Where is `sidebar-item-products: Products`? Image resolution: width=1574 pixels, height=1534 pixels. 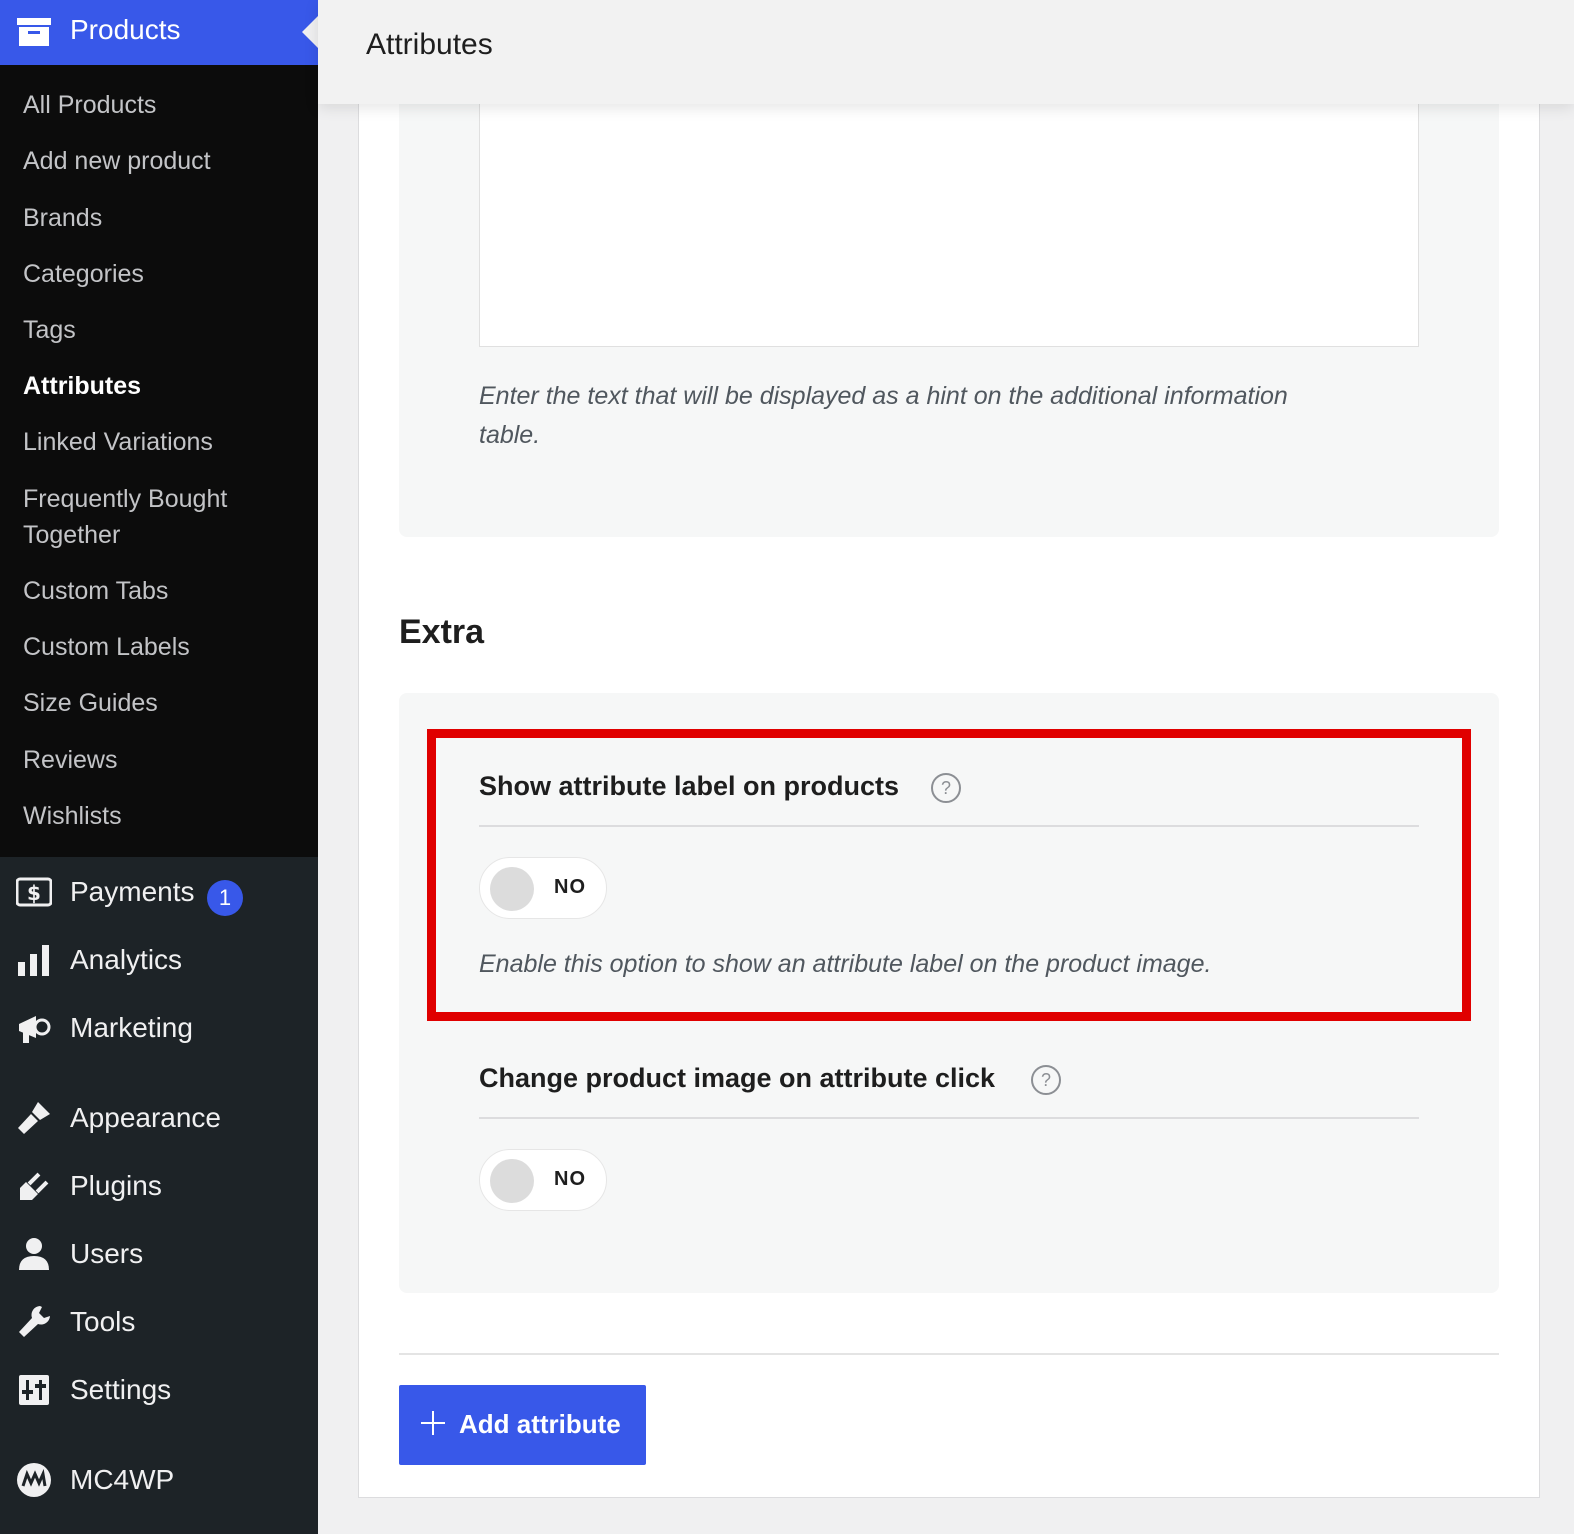 sidebar-item-products: Products is located at coordinates (159, 32).